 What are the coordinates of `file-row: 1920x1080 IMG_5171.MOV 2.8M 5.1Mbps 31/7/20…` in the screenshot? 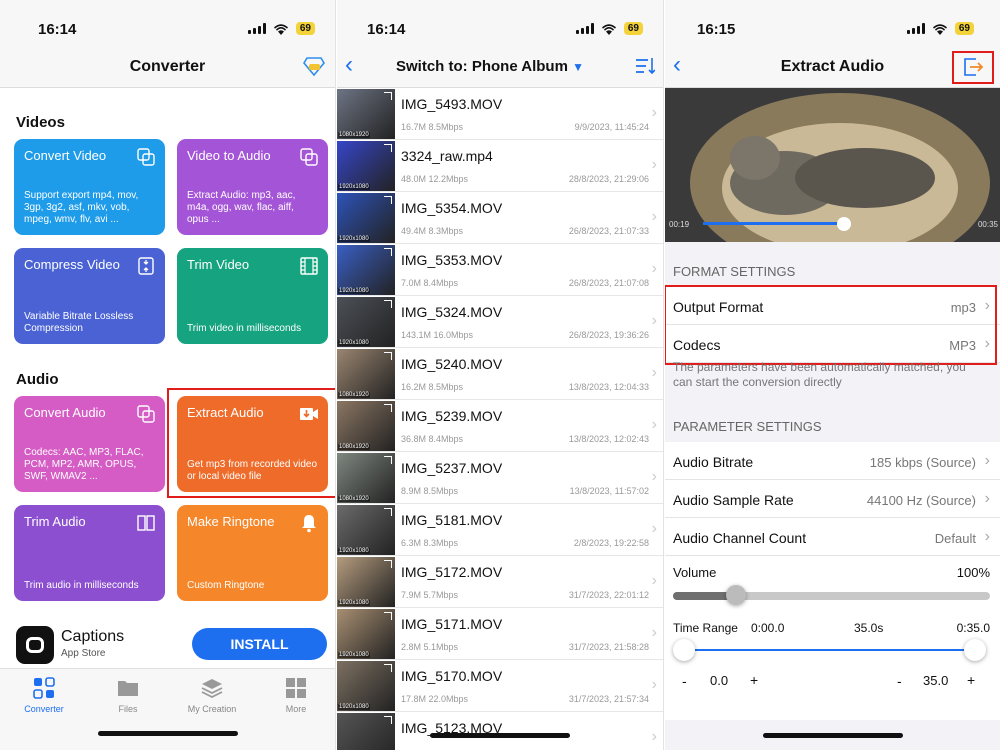 It's located at (500, 634).